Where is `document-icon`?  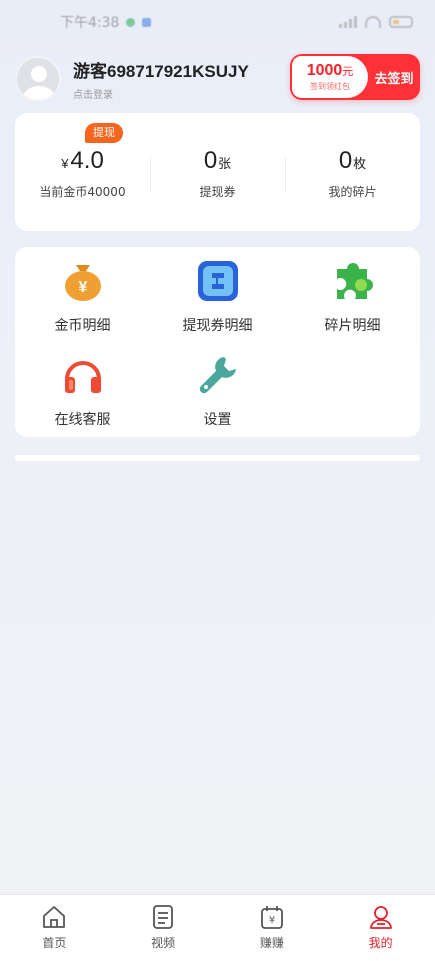
document-icon is located at coordinates (163, 917).